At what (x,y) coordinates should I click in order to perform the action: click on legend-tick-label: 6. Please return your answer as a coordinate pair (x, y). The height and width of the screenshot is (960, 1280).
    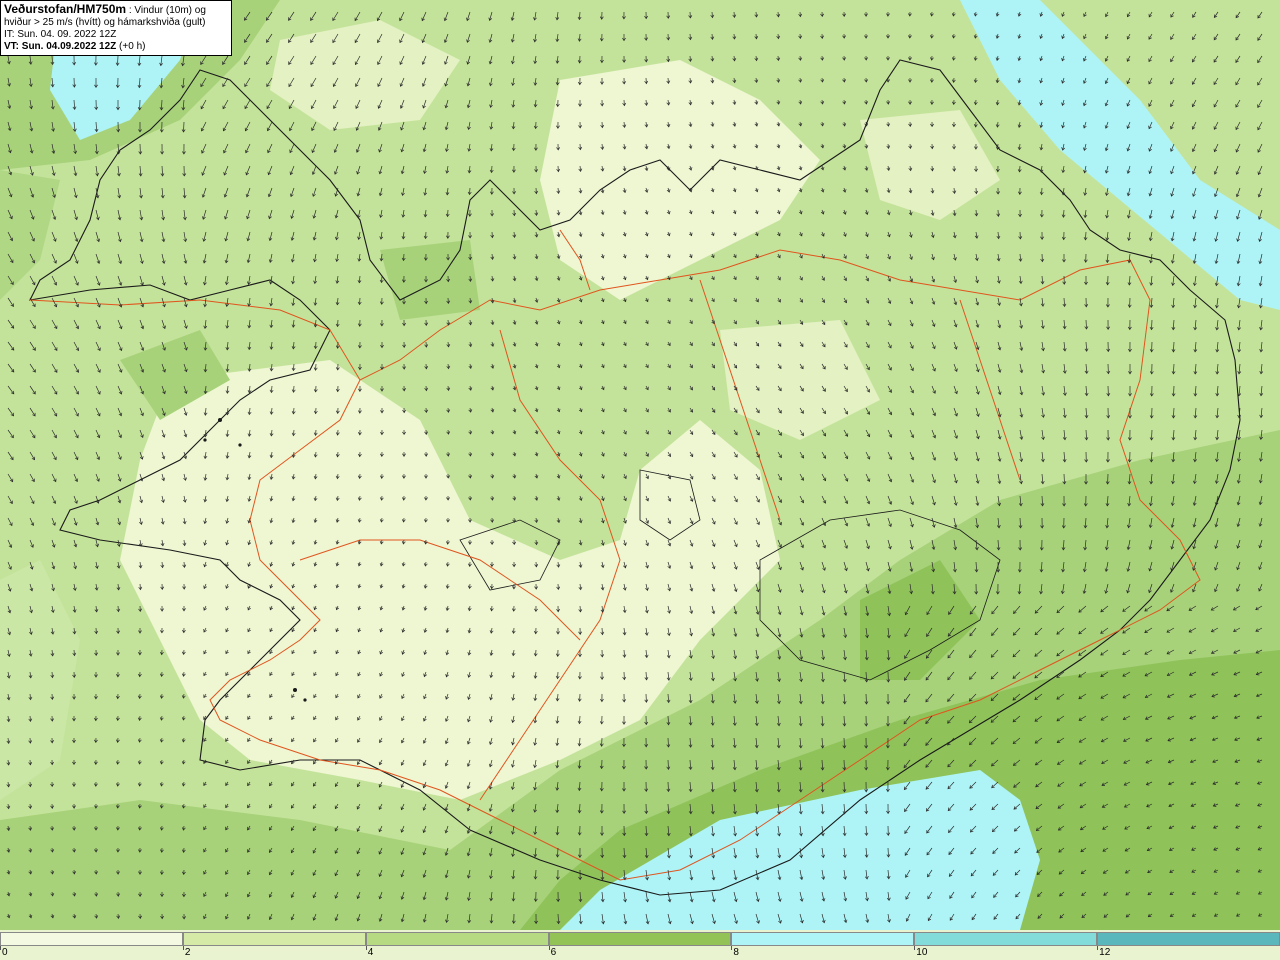
    Looking at the image, I should click on (553, 952).